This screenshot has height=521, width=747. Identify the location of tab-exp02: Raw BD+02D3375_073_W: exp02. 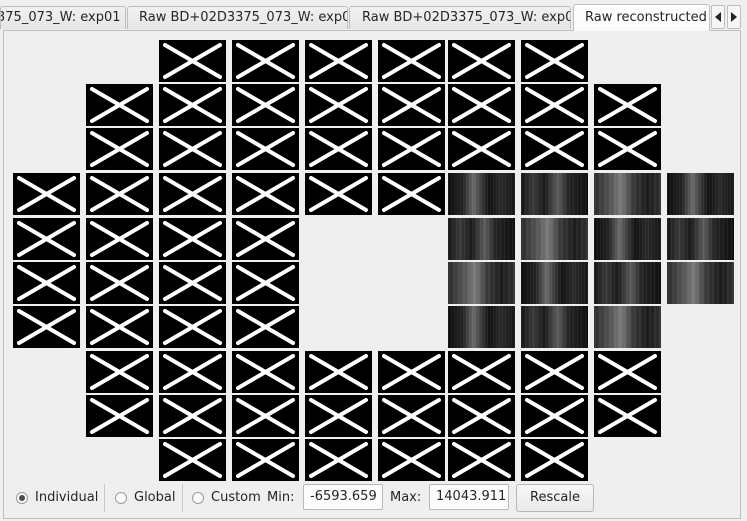
(237, 17).